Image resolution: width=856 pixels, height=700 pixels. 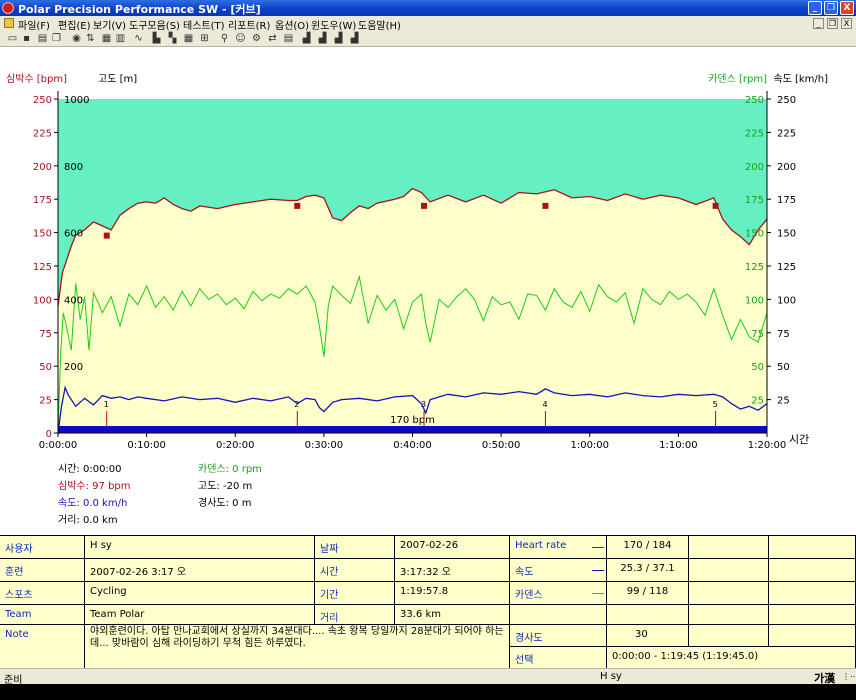 What do you see at coordinates (412, 429) in the screenshot?
I see `time-bar` at bounding box center [412, 429].